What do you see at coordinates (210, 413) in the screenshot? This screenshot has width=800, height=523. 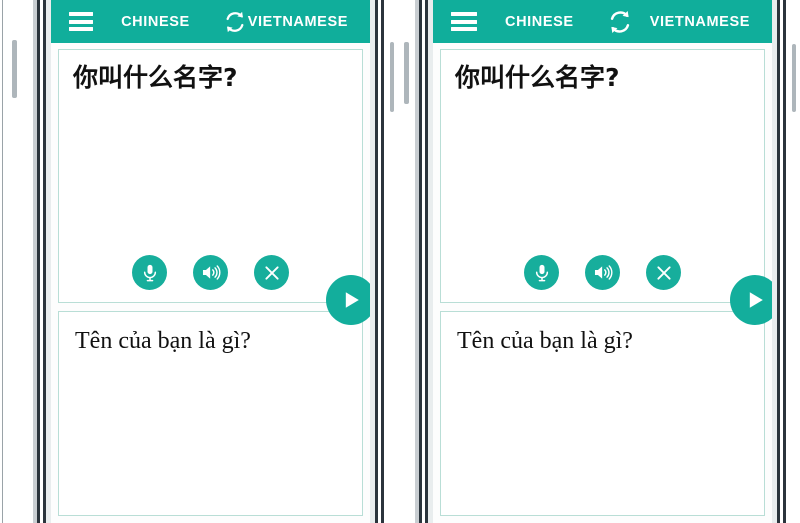 I see `target-text-panel: Tên của bạn là gì?` at bounding box center [210, 413].